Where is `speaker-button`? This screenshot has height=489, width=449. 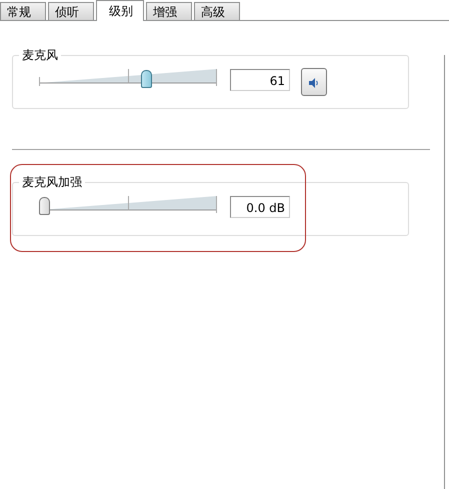
speaker-button is located at coordinates (314, 82).